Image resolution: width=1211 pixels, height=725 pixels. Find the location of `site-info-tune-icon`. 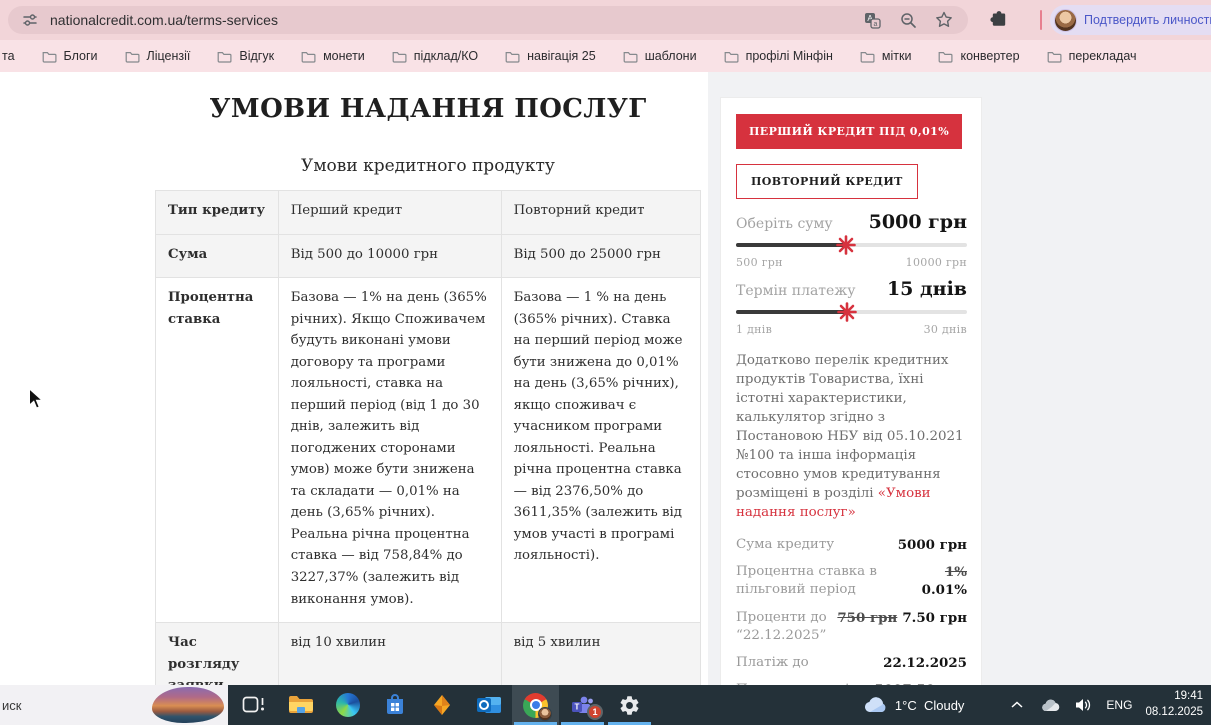

site-info-tune-icon is located at coordinates (30, 20).